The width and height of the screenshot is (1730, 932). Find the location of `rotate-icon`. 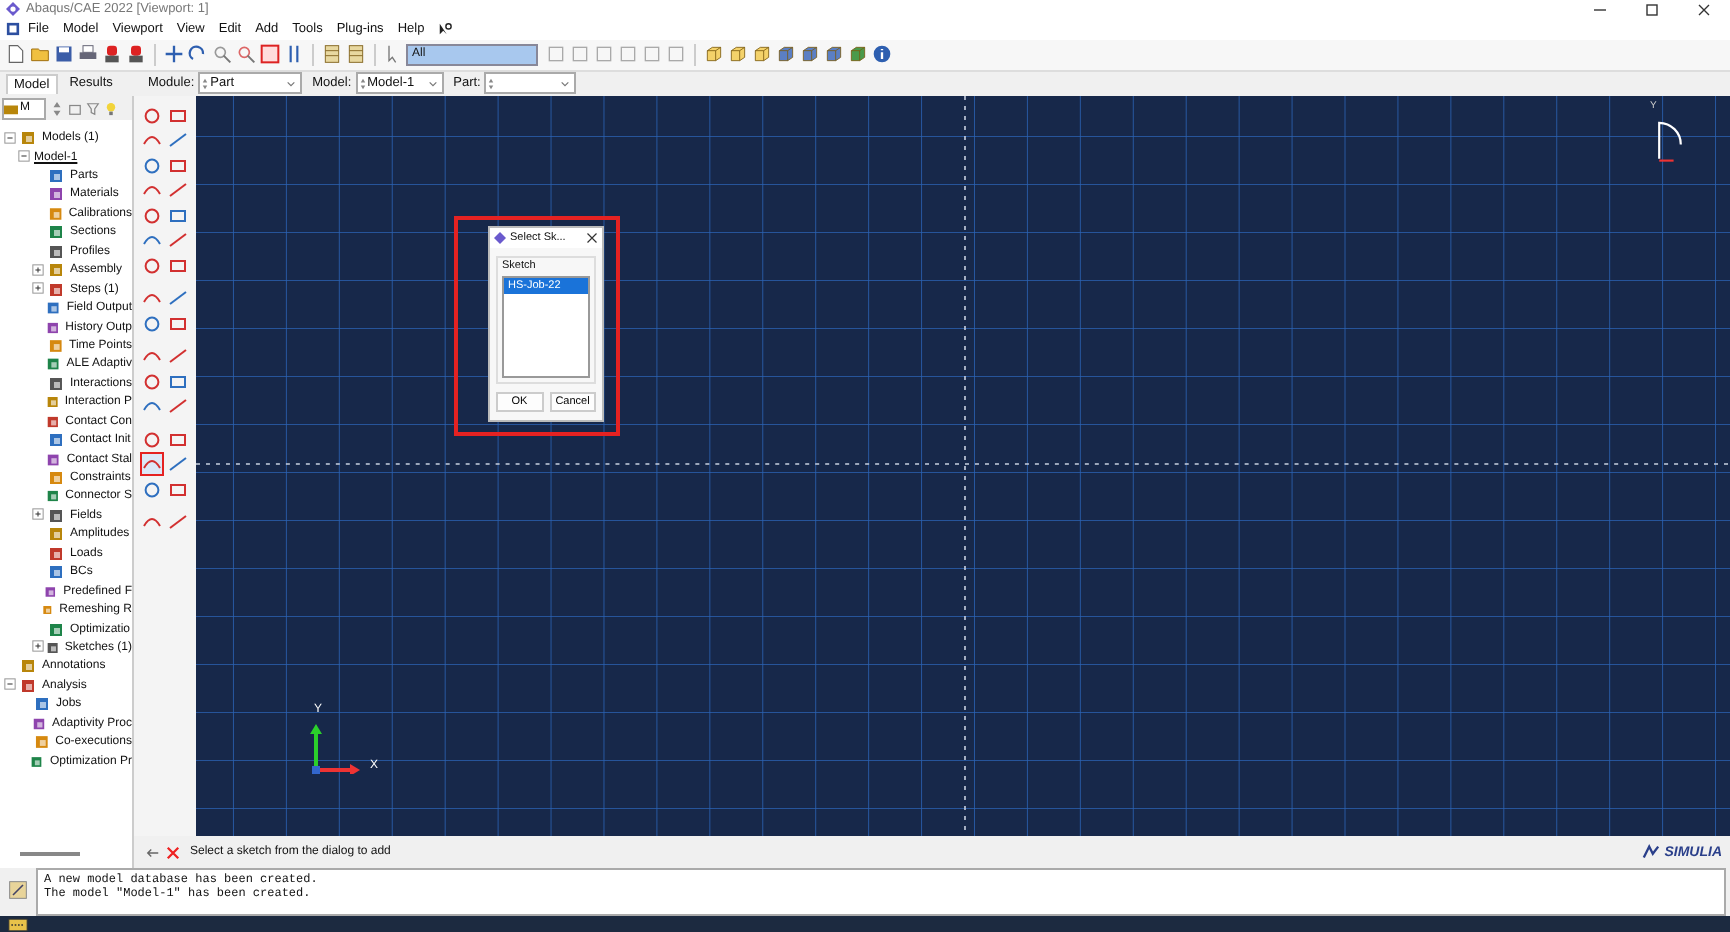

rotate-icon is located at coordinates (198, 54).